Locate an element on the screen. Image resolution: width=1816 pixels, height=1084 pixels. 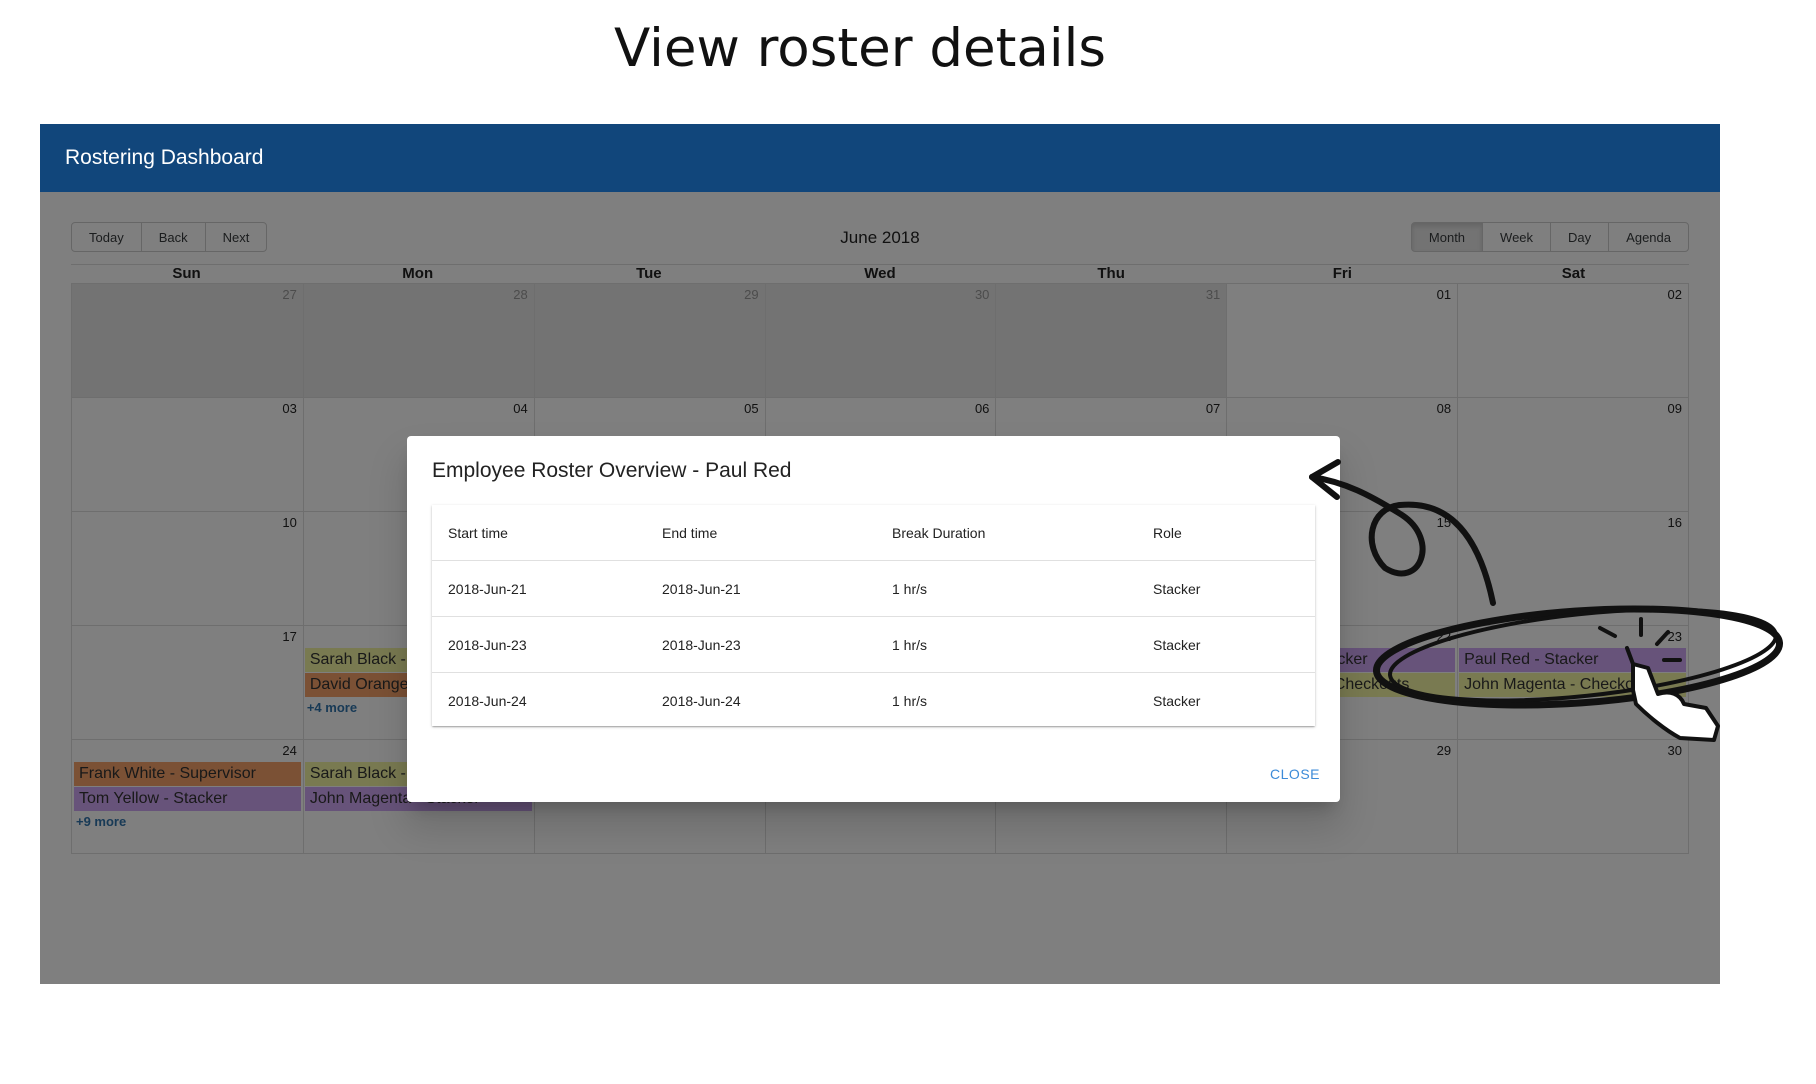
close-button: CLOSE is located at coordinates (1295, 774).